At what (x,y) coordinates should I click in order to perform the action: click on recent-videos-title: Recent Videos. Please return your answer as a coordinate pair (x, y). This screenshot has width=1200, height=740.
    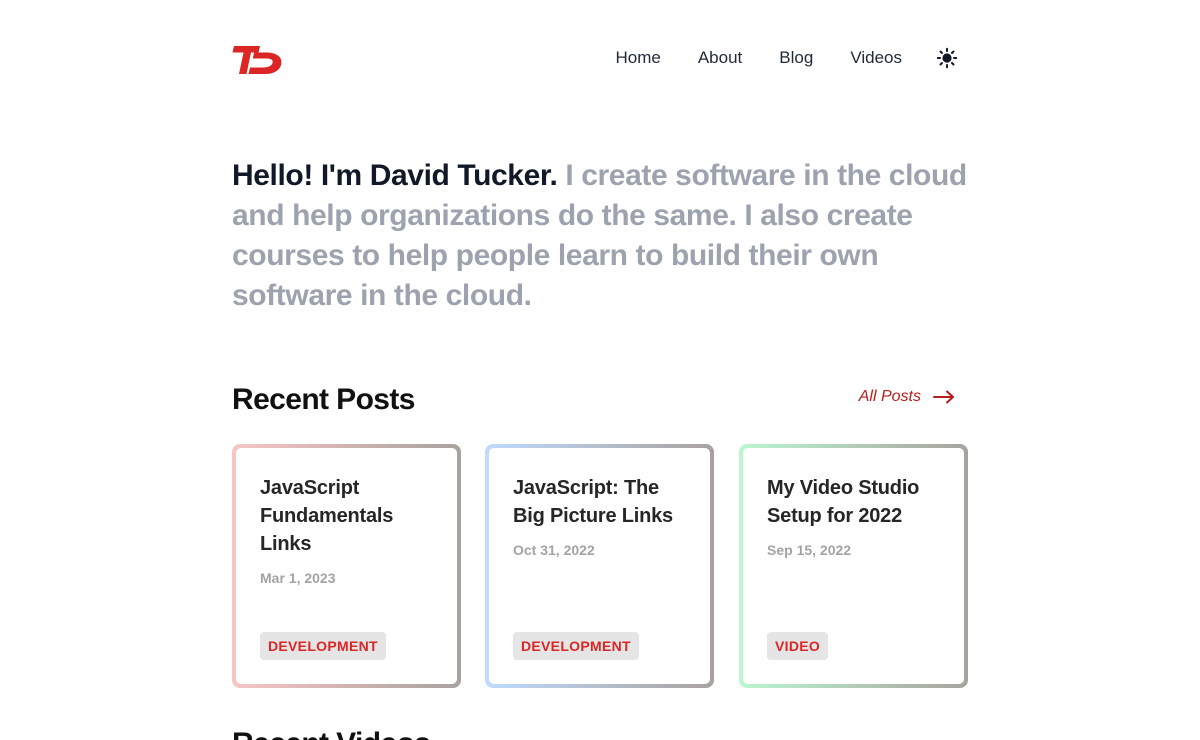
    Looking at the image, I should click on (331, 732).